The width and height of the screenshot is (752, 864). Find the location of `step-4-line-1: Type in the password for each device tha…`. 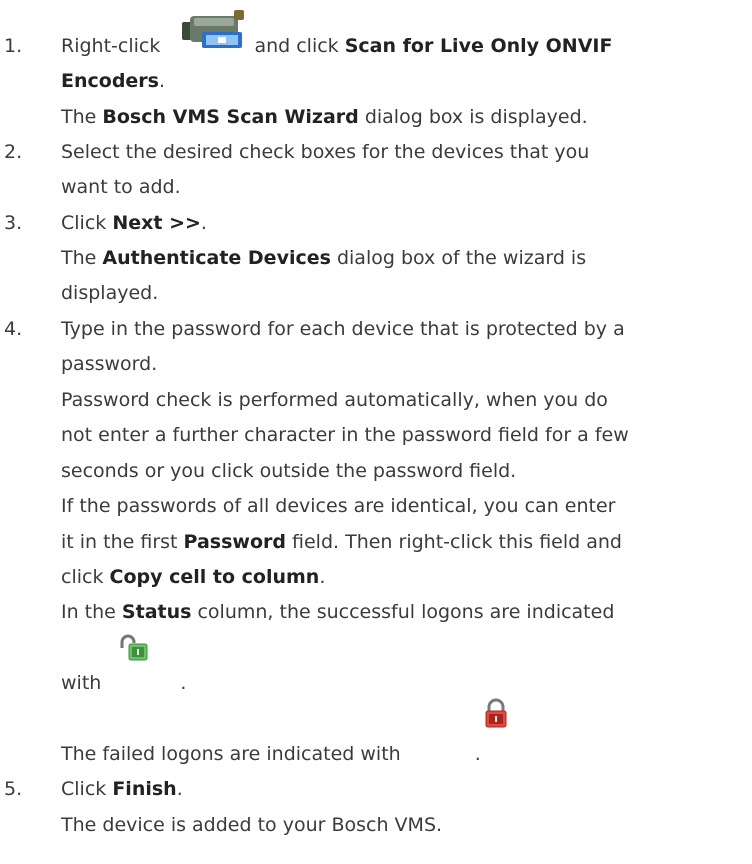

step-4-line-1: Type in the password for each device tha… is located at coordinates (343, 329).